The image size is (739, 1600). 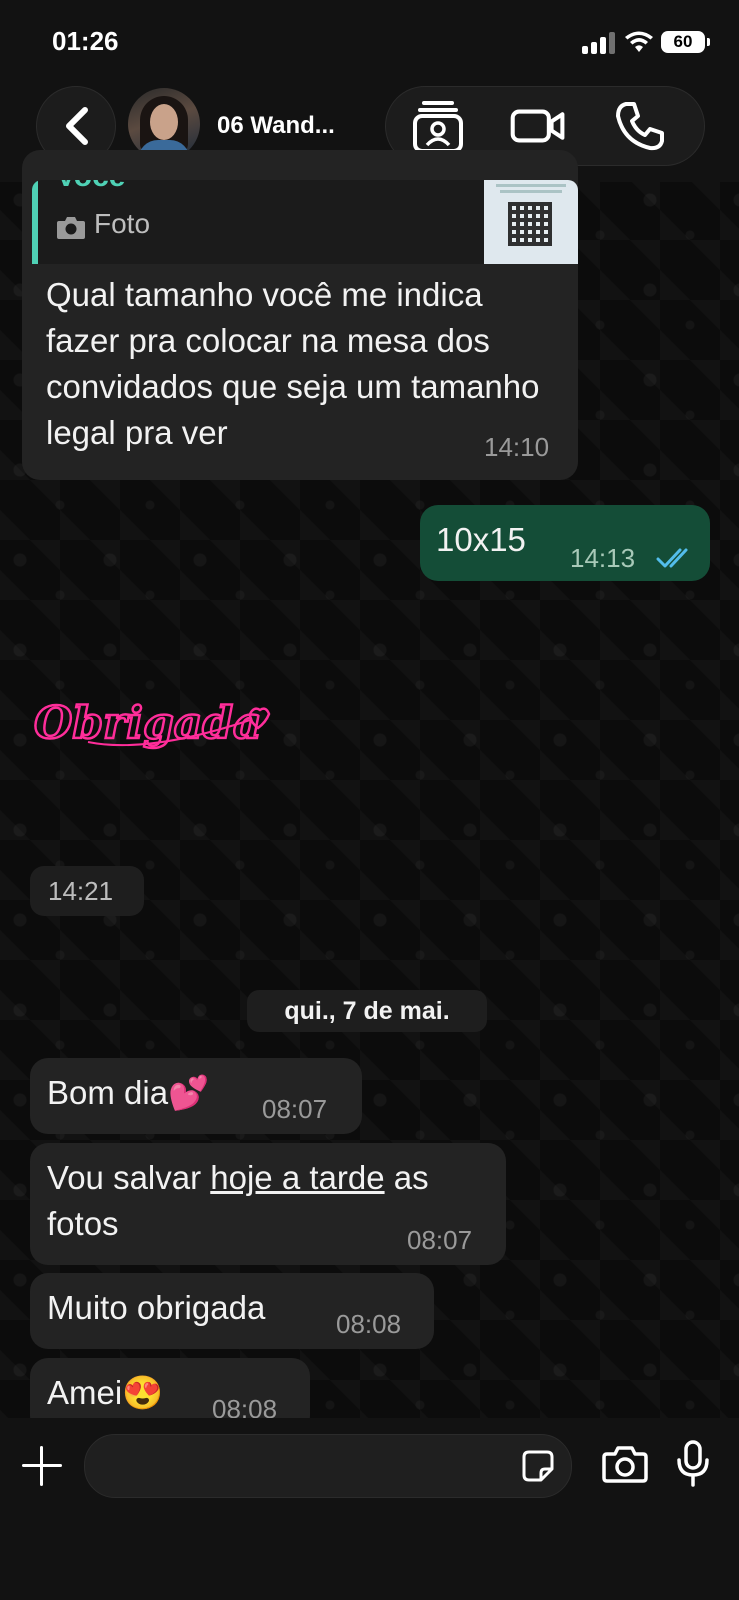 I want to click on sticker-icon, so click(x=538, y=1466).